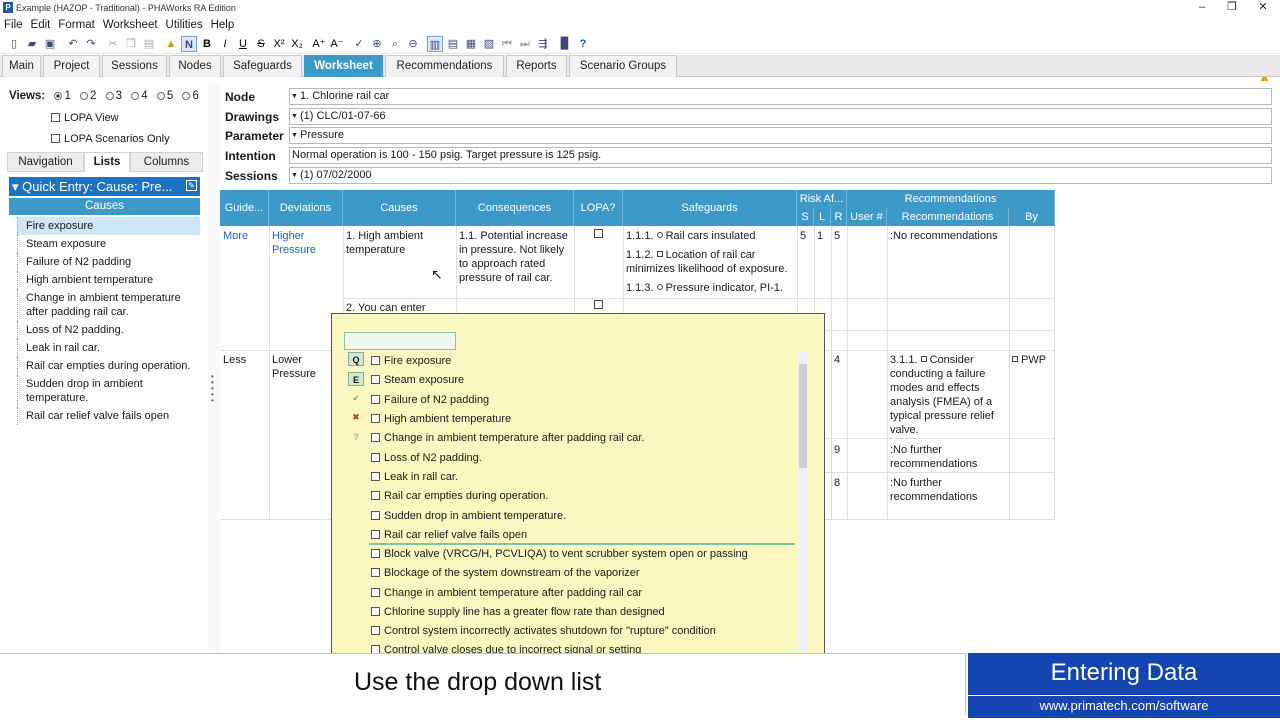 The height and width of the screenshot is (720, 1280). I want to click on dropdown-item: Sudden drop in ambient temperature., so click(468, 516).